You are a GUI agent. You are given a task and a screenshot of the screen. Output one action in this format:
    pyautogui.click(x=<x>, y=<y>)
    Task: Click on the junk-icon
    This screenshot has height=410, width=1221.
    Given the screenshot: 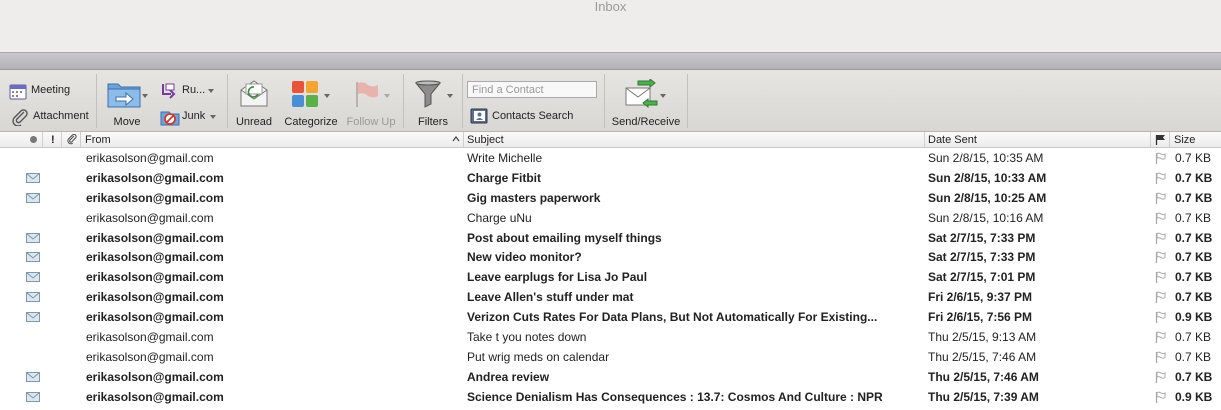 What is the action you would take?
    pyautogui.click(x=170, y=118)
    